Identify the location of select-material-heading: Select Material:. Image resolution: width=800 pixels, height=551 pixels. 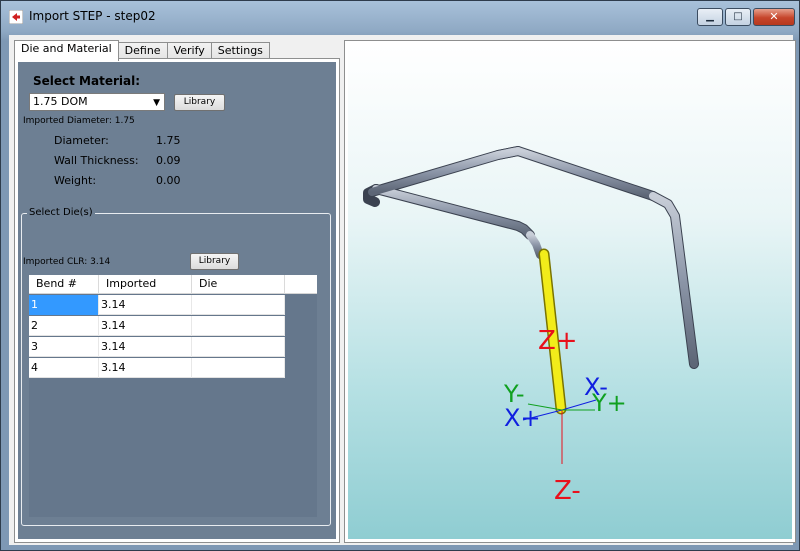
(87, 81).